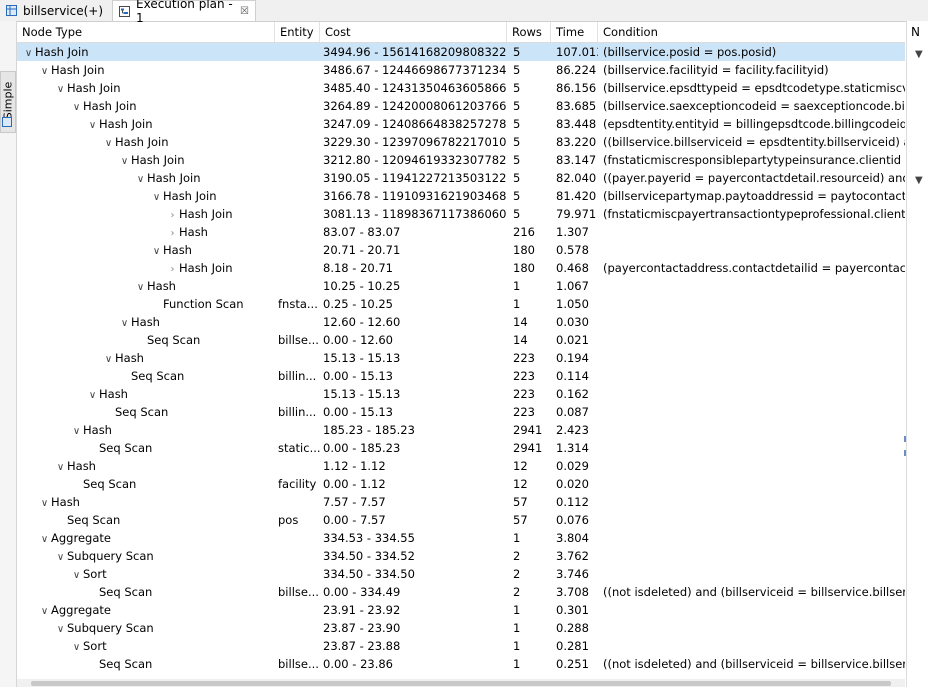 This screenshot has width=928, height=687. I want to click on tab-billservice: billservice(+), so click(55, 10).